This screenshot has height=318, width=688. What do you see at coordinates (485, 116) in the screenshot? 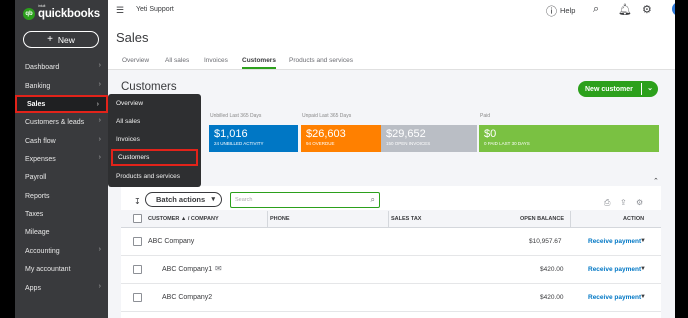
I see `paid-label: Paid` at bounding box center [485, 116].